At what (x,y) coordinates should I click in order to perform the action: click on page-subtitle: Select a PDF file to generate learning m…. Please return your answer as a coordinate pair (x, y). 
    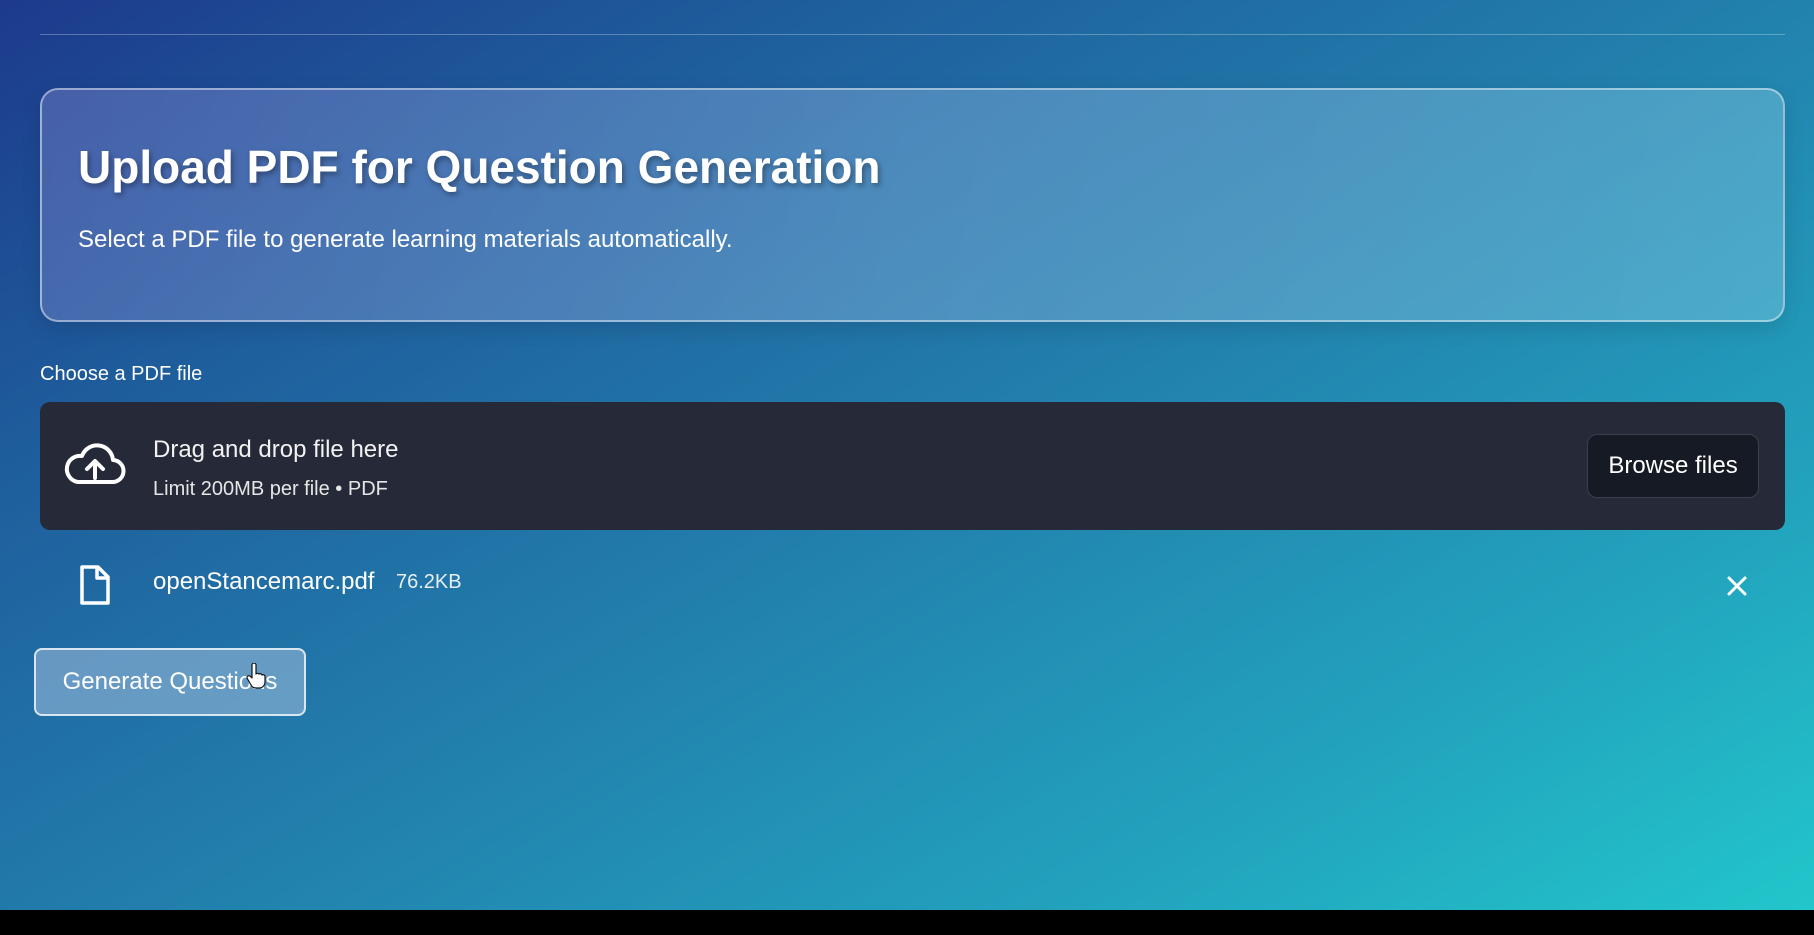
    Looking at the image, I should click on (405, 239).